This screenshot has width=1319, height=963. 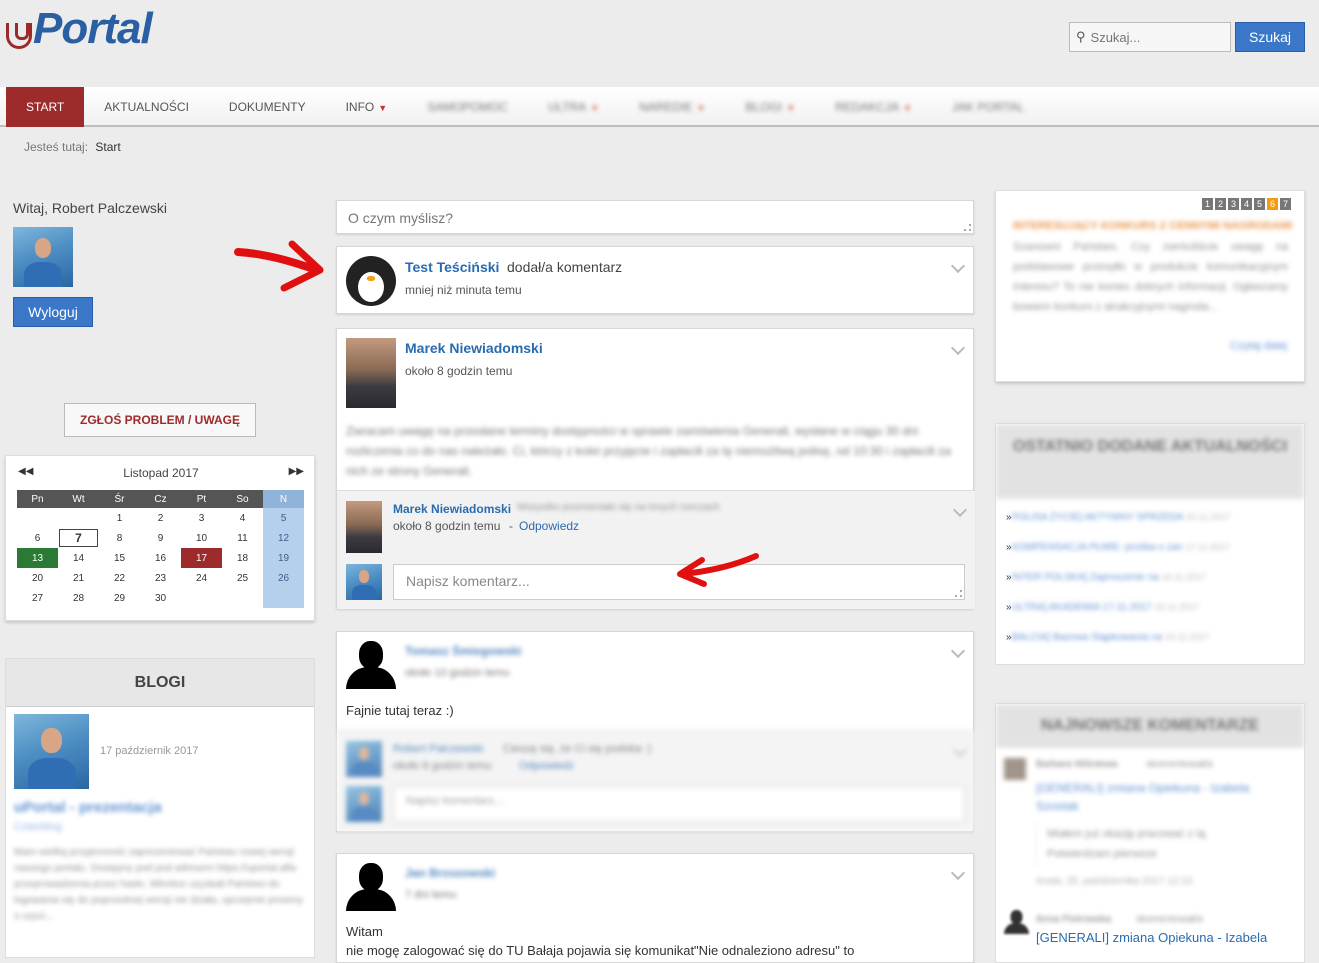 What do you see at coordinates (367, 107) in the screenshot?
I see `nav-item: INFO ▼` at bounding box center [367, 107].